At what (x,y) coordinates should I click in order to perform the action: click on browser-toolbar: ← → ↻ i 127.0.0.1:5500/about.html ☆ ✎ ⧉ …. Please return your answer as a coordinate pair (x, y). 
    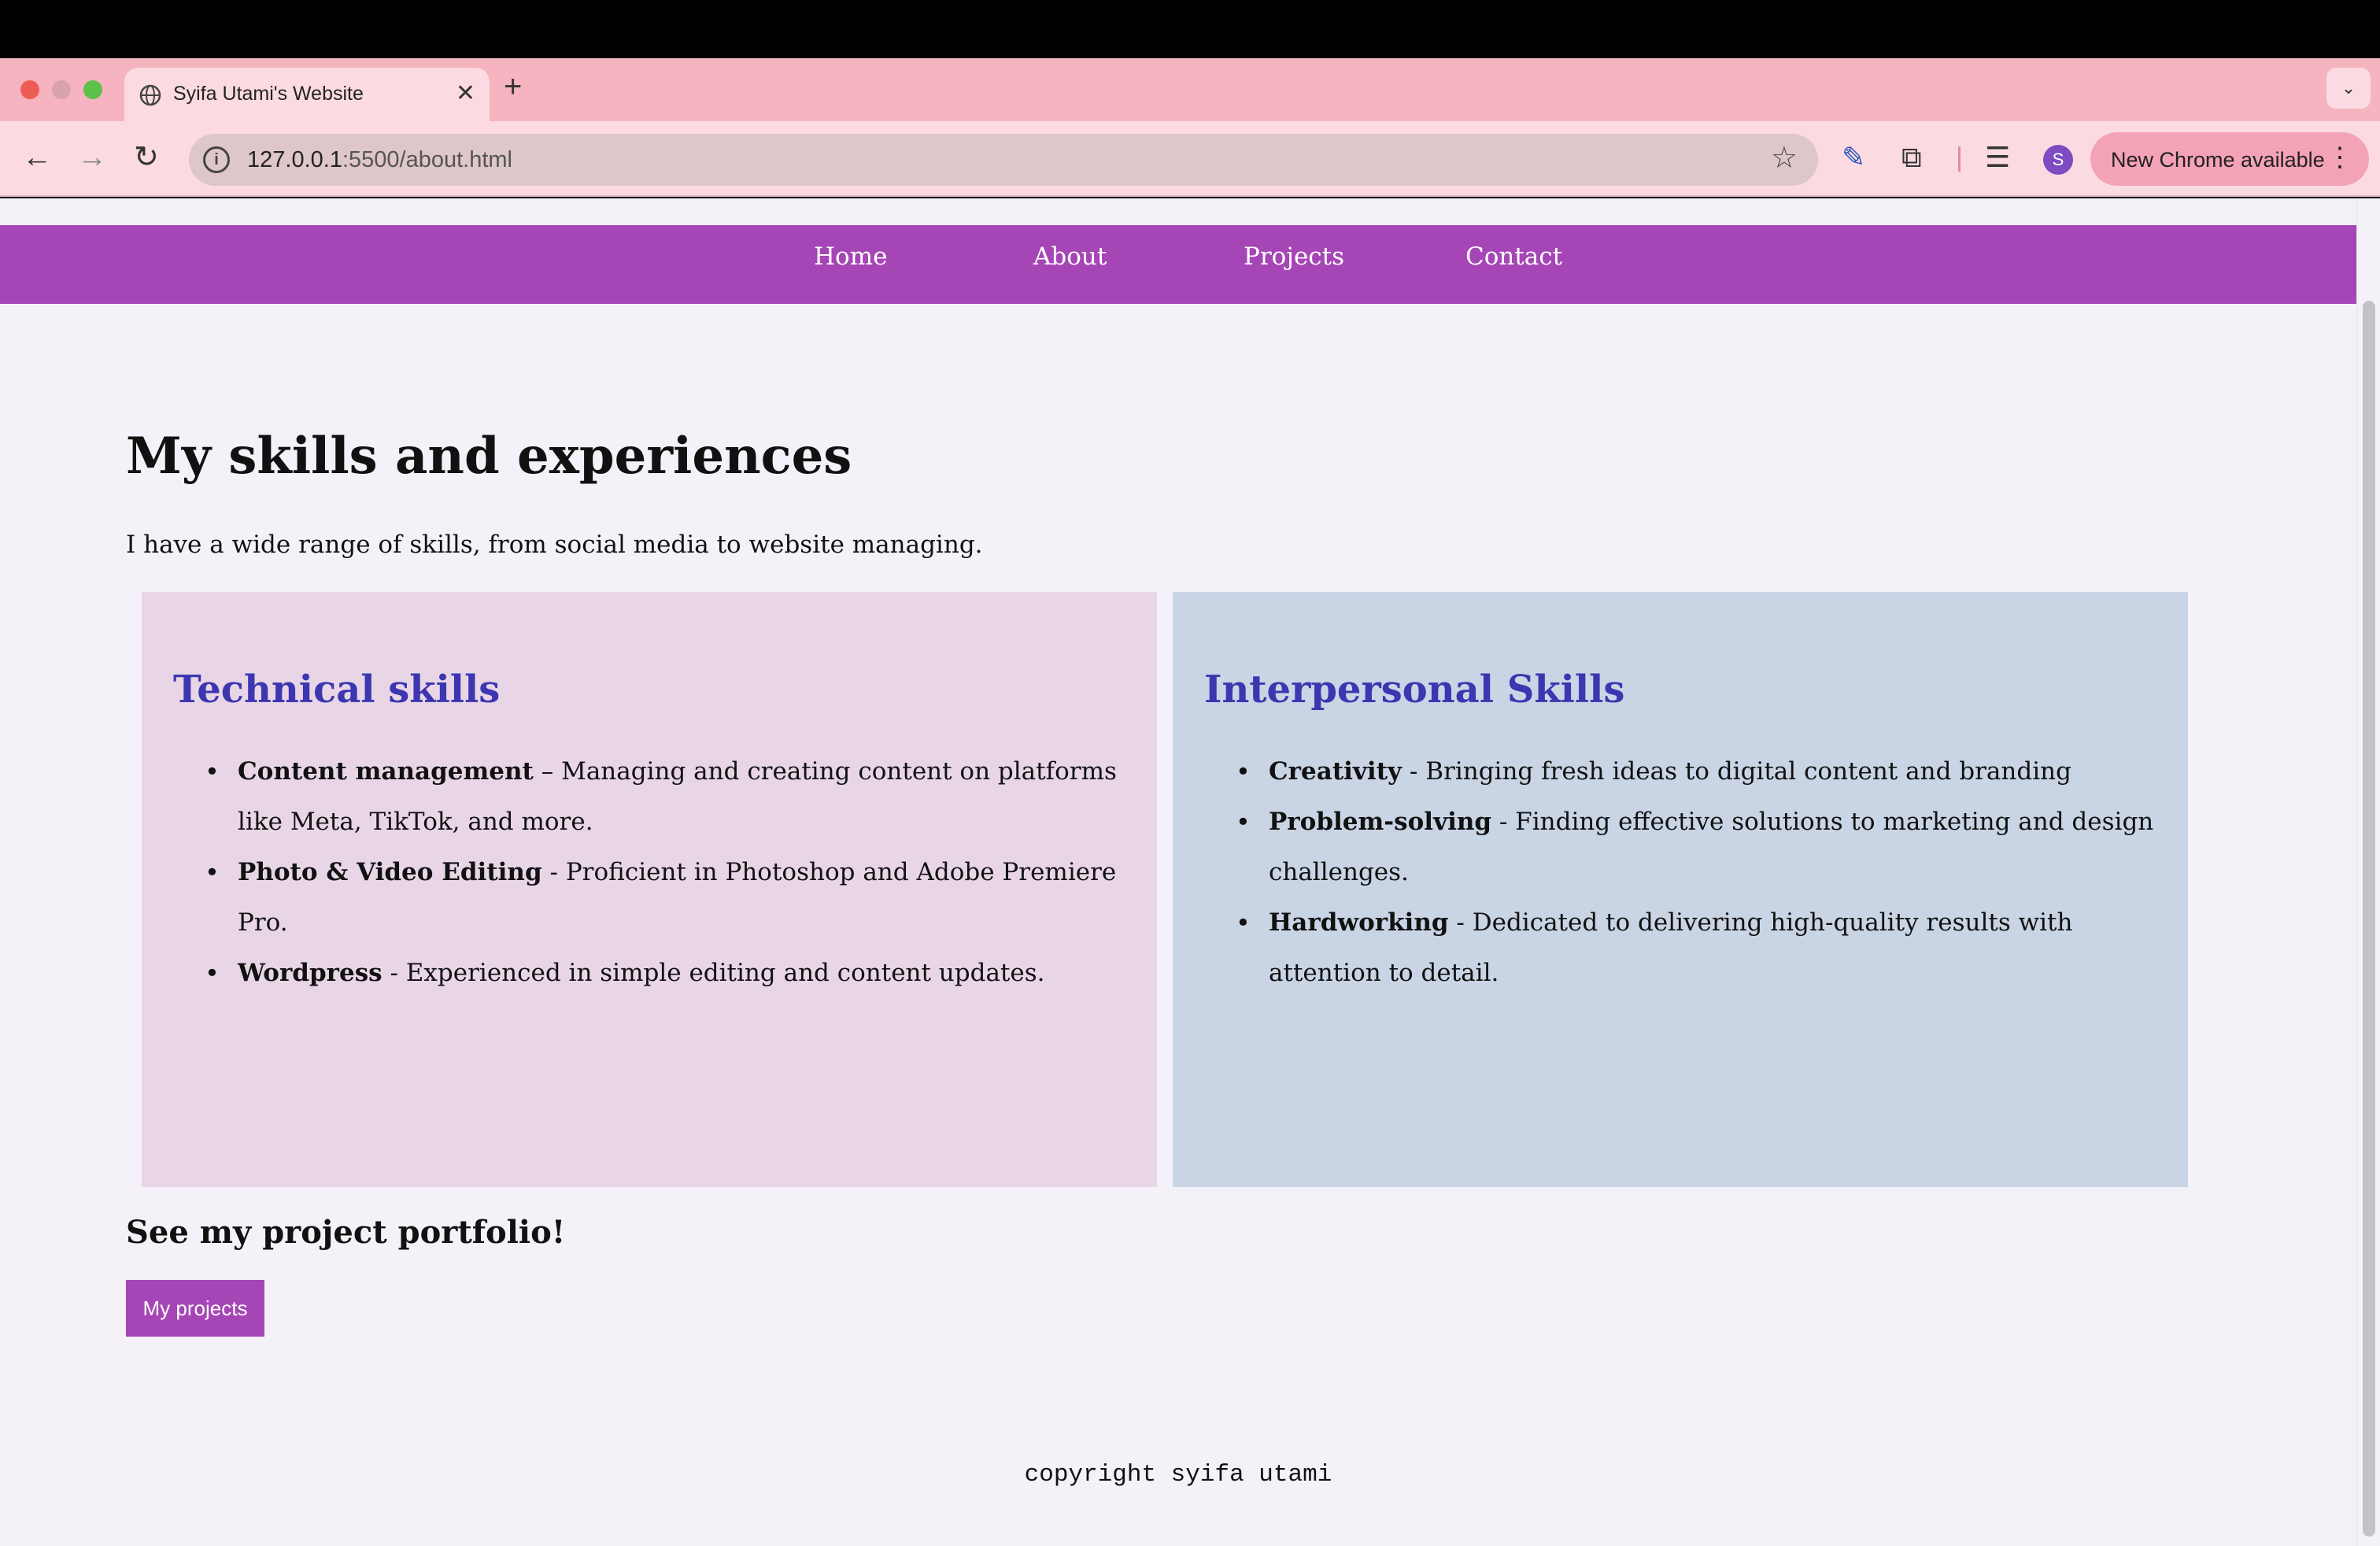
    Looking at the image, I should click on (1190, 159).